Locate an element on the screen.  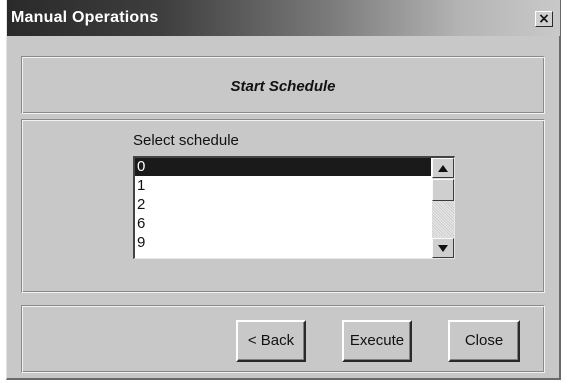
arrow-up-icon is located at coordinates (443, 168).